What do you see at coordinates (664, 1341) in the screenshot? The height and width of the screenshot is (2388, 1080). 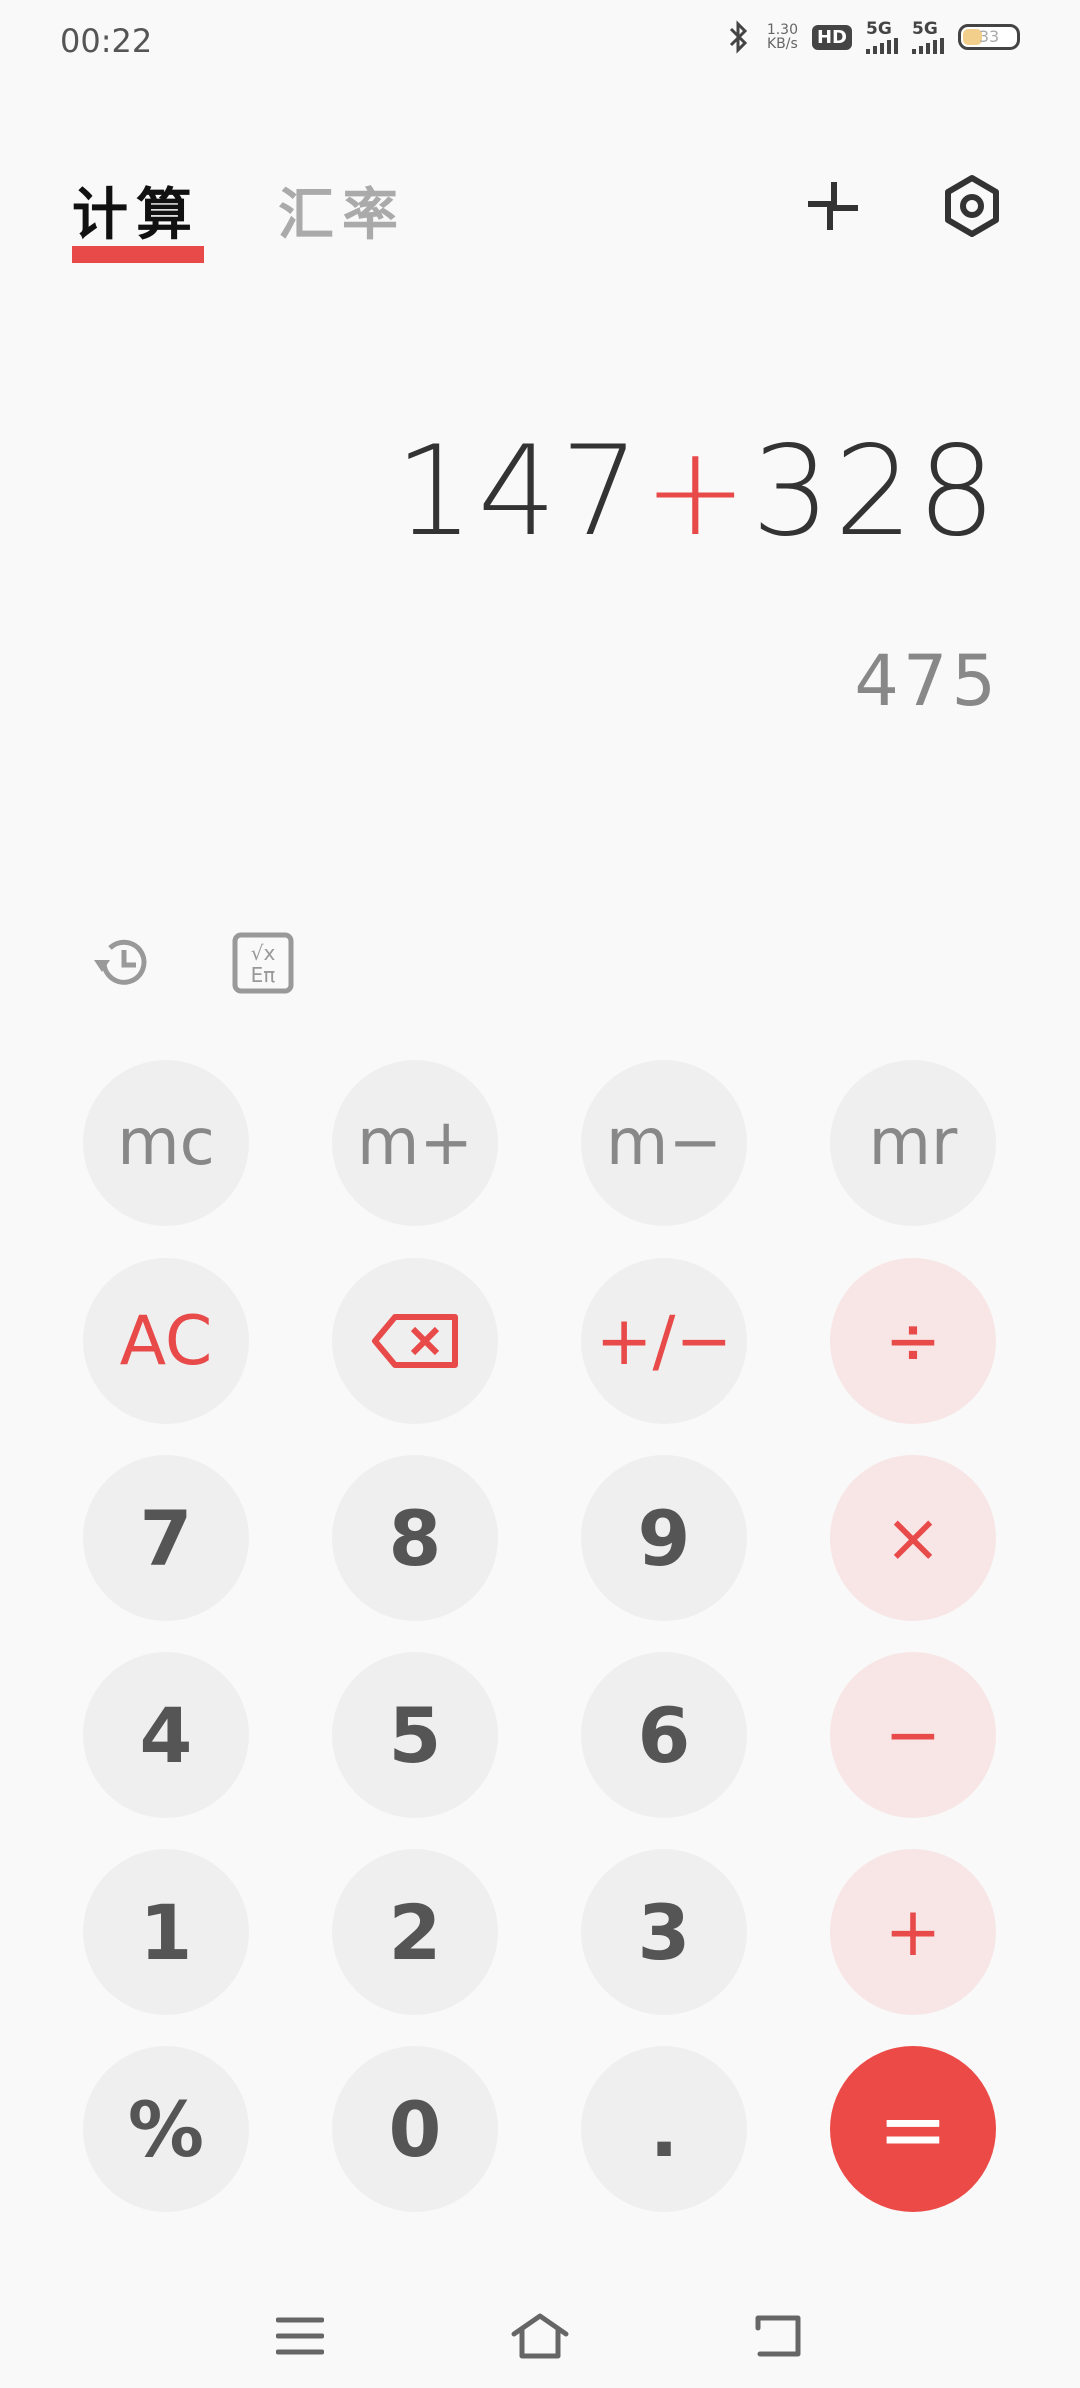 I see `plus-minus-button: +/−` at bounding box center [664, 1341].